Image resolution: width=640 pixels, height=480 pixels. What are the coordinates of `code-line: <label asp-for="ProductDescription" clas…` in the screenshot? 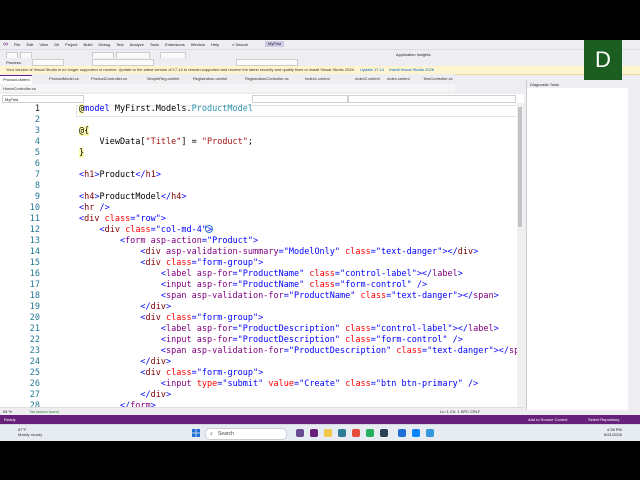 It's located at (289, 329).